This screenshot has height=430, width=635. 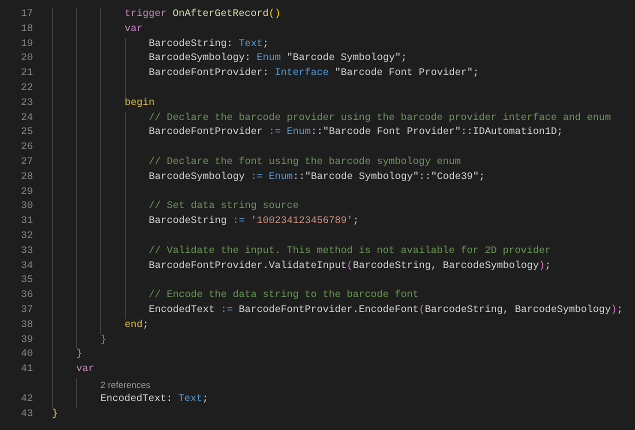 What do you see at coordinates (26, 148) in the screenshot?
I see `line-number: 26` at bounding box center [26, 148].